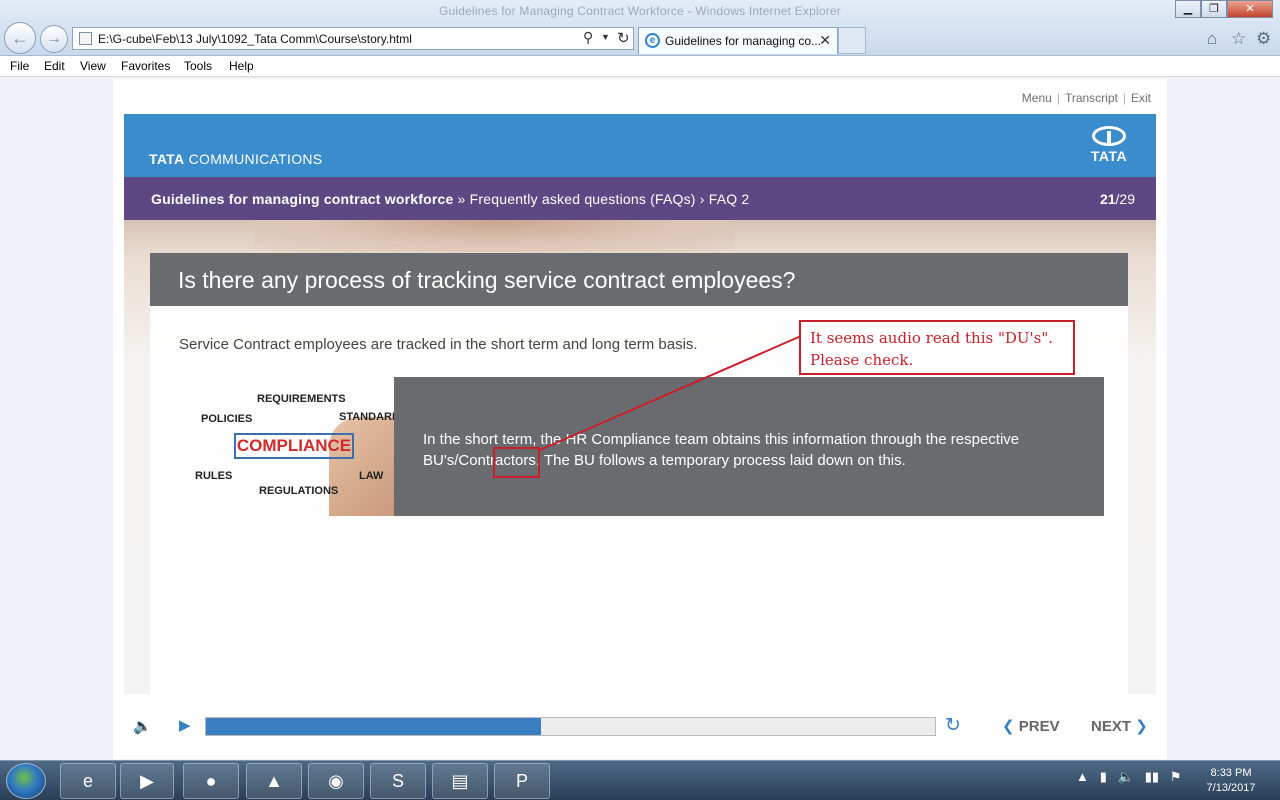 The width and height of the screenshot is (1280, 800). I want to click on arrow-left-icon: ←, so click(20, 38).